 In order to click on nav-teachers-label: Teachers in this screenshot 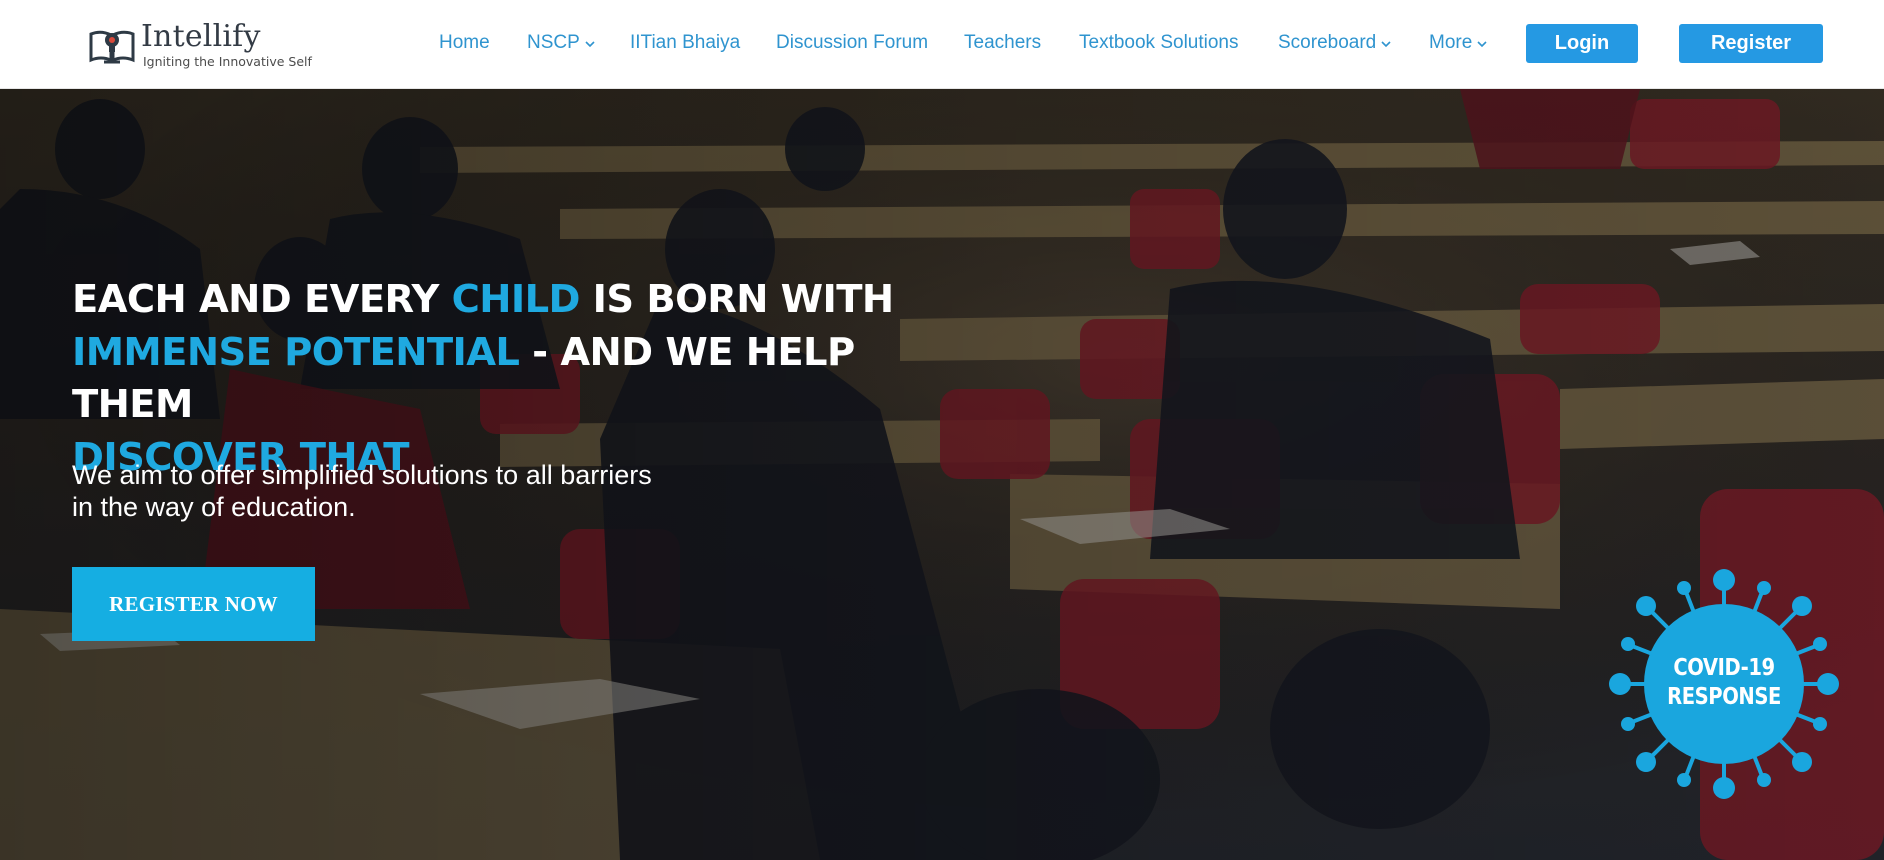, I will do `click(1003, 42)`.